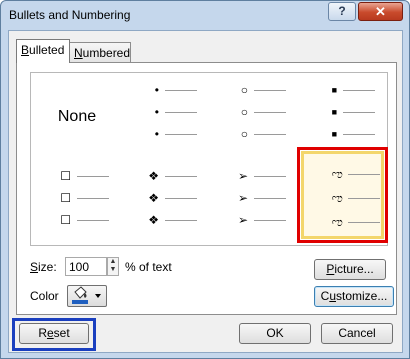 This screenshot has width=410, height=359. I want to click on customize-label-pre: C, so click(325, 296).